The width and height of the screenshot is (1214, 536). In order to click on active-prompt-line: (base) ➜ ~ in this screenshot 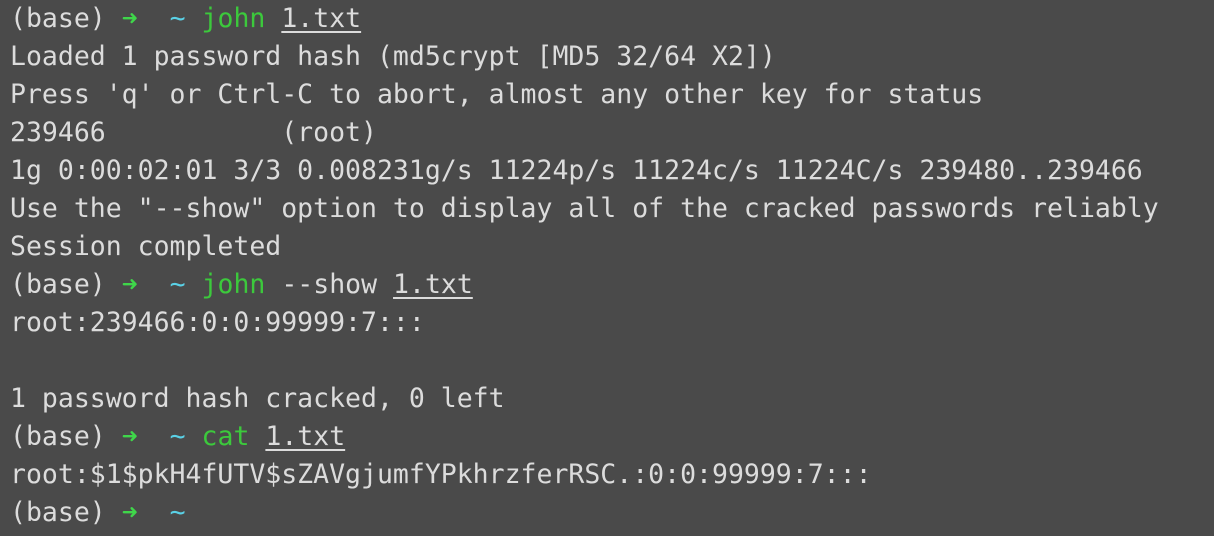, I will do `click(612, 513)`.